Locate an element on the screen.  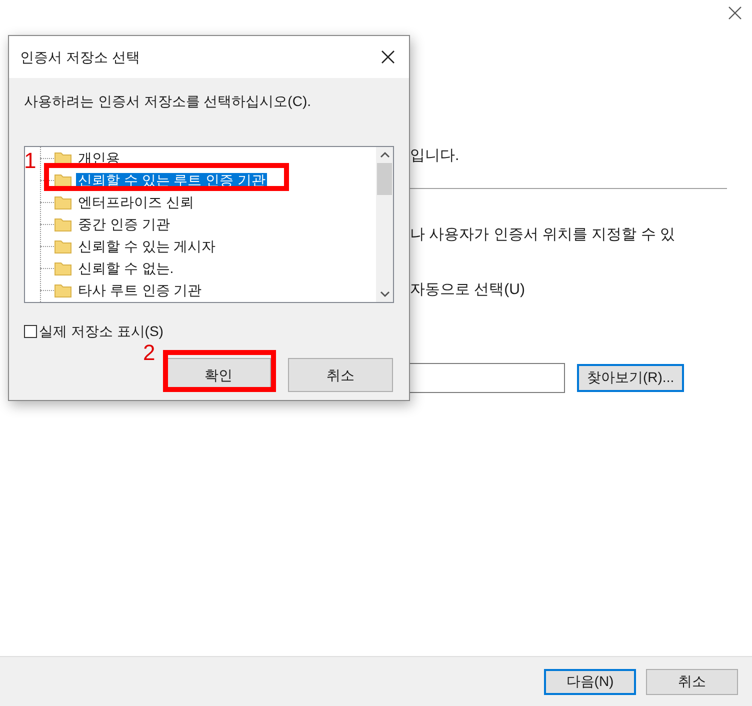
instruction-text: 사용하려는 인증서 저장소를 선택하십시오(C). is located at coordinates (168, 101).